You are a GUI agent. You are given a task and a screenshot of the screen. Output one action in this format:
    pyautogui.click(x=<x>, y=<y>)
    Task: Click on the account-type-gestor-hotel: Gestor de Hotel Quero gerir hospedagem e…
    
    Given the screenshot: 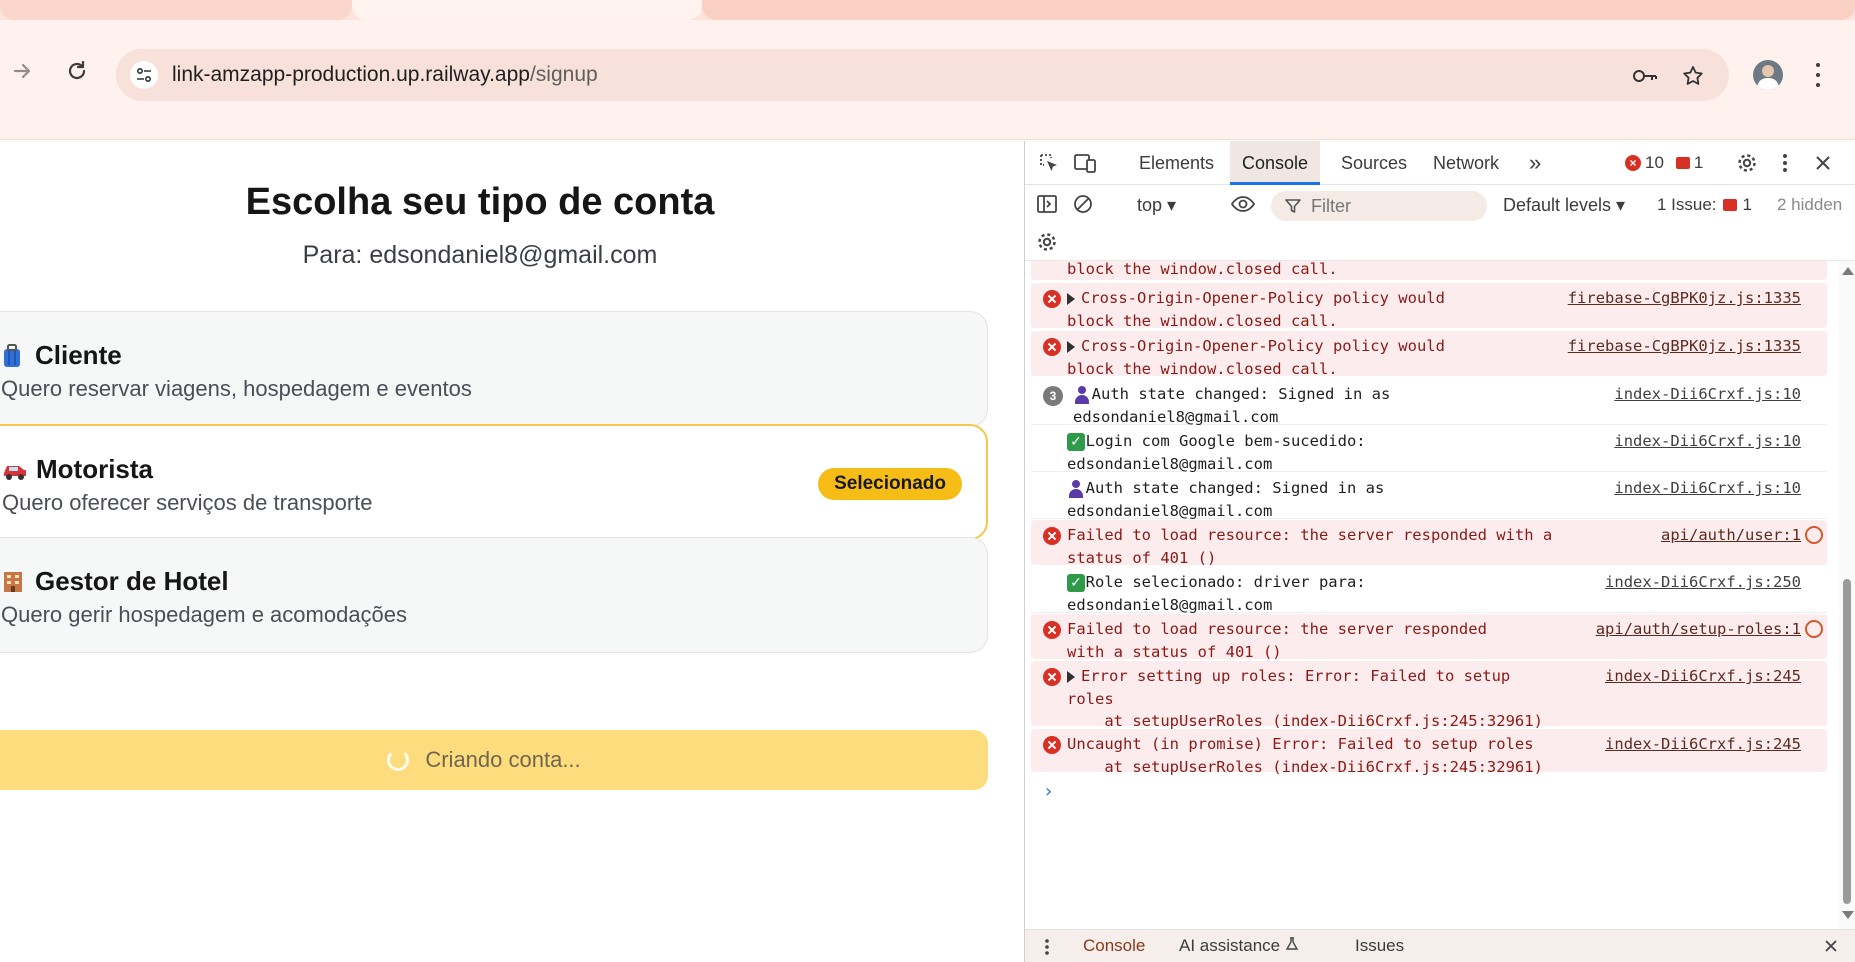 What is the action you would take?
    pyautogui.click(x=494, y=595)
    